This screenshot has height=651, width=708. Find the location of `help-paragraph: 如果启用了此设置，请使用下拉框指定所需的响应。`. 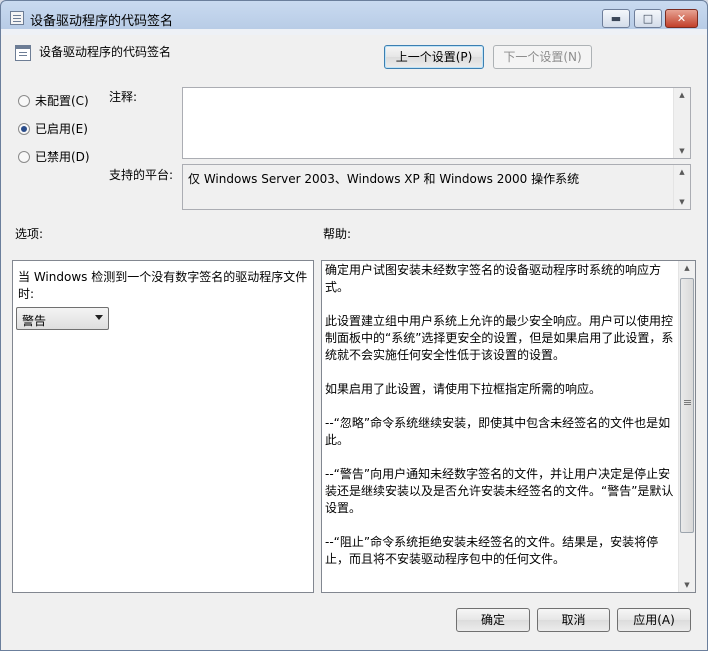

help-paragraph: 如果启用了此设置，请使用下拉框指定所需的响应。 is located at coordinates (463, 389).